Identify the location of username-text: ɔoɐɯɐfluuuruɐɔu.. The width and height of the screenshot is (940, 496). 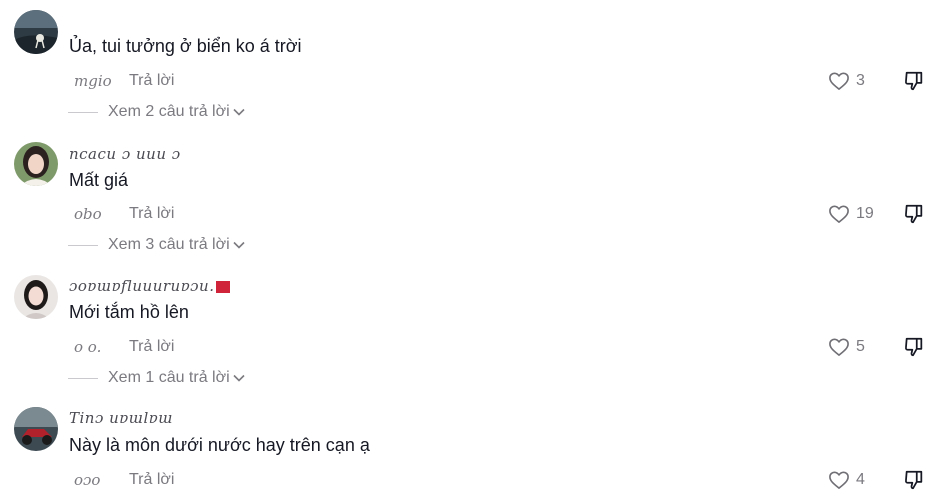
(142, 286).